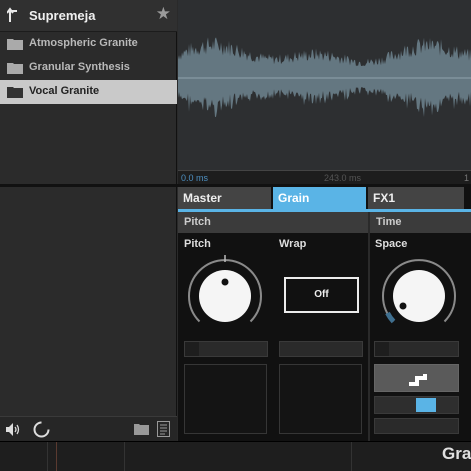  I want to click on star-icon: ★, so click(163, 13).